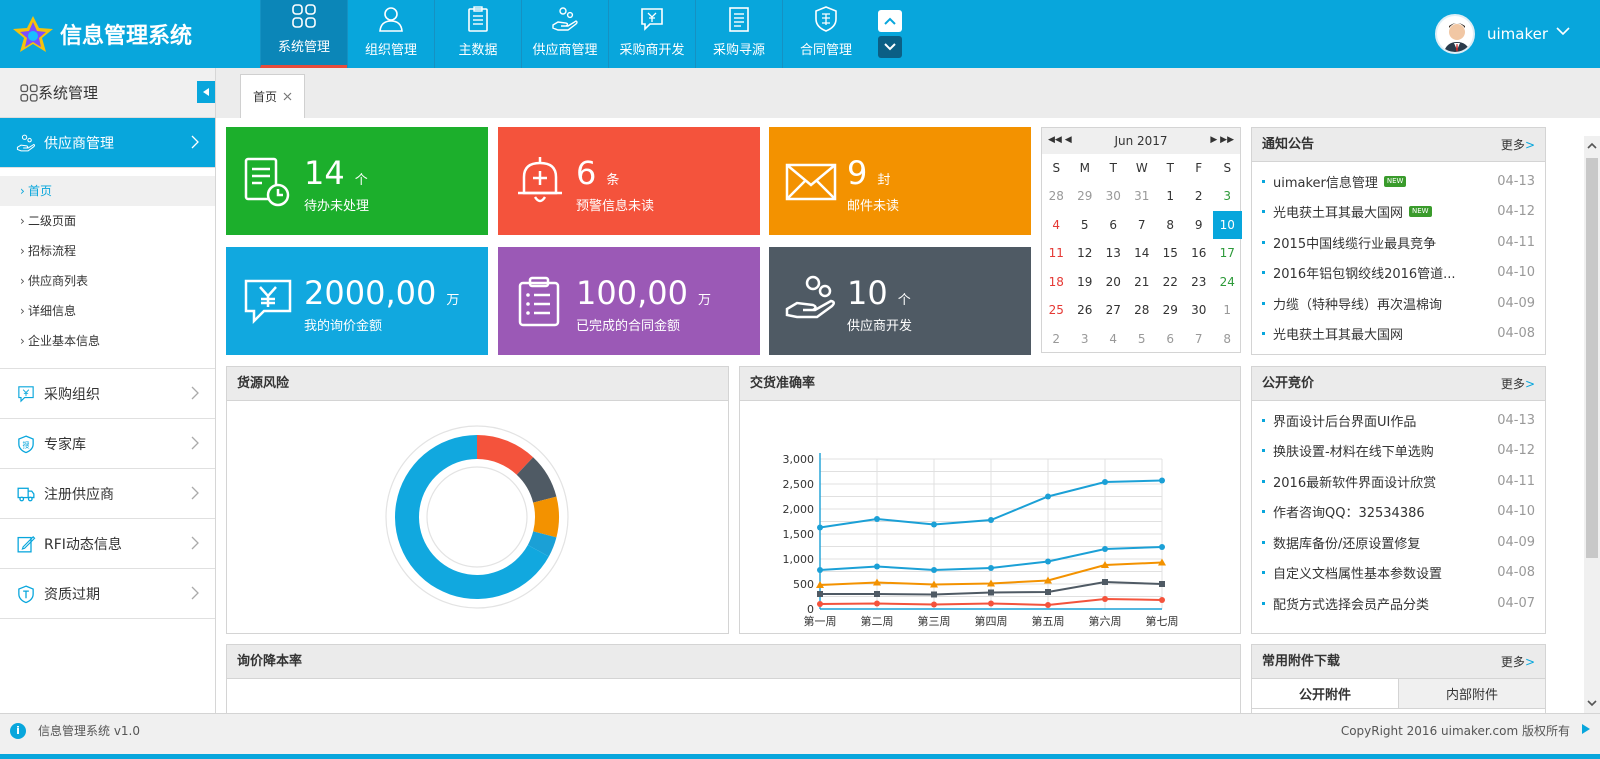  Describe the element at coordinates (107, 281) in the screenshot. I see `sidebar-subitem-3: 供应商列表` at that location.